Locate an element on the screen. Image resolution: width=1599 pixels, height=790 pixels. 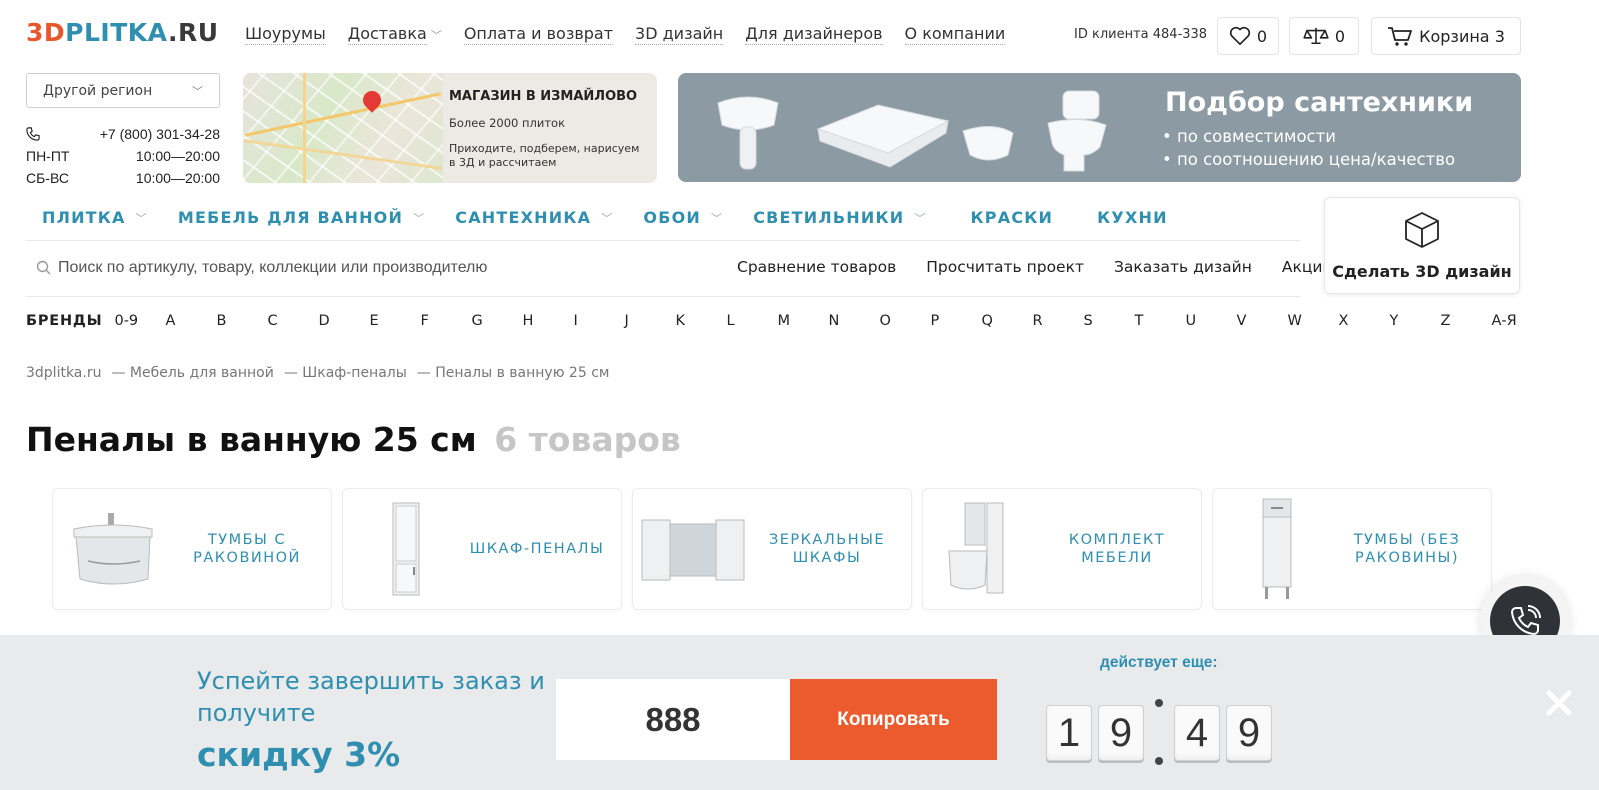
page-title-text: Пеналы в ванную 25 см is located at coordinates (251, 439).